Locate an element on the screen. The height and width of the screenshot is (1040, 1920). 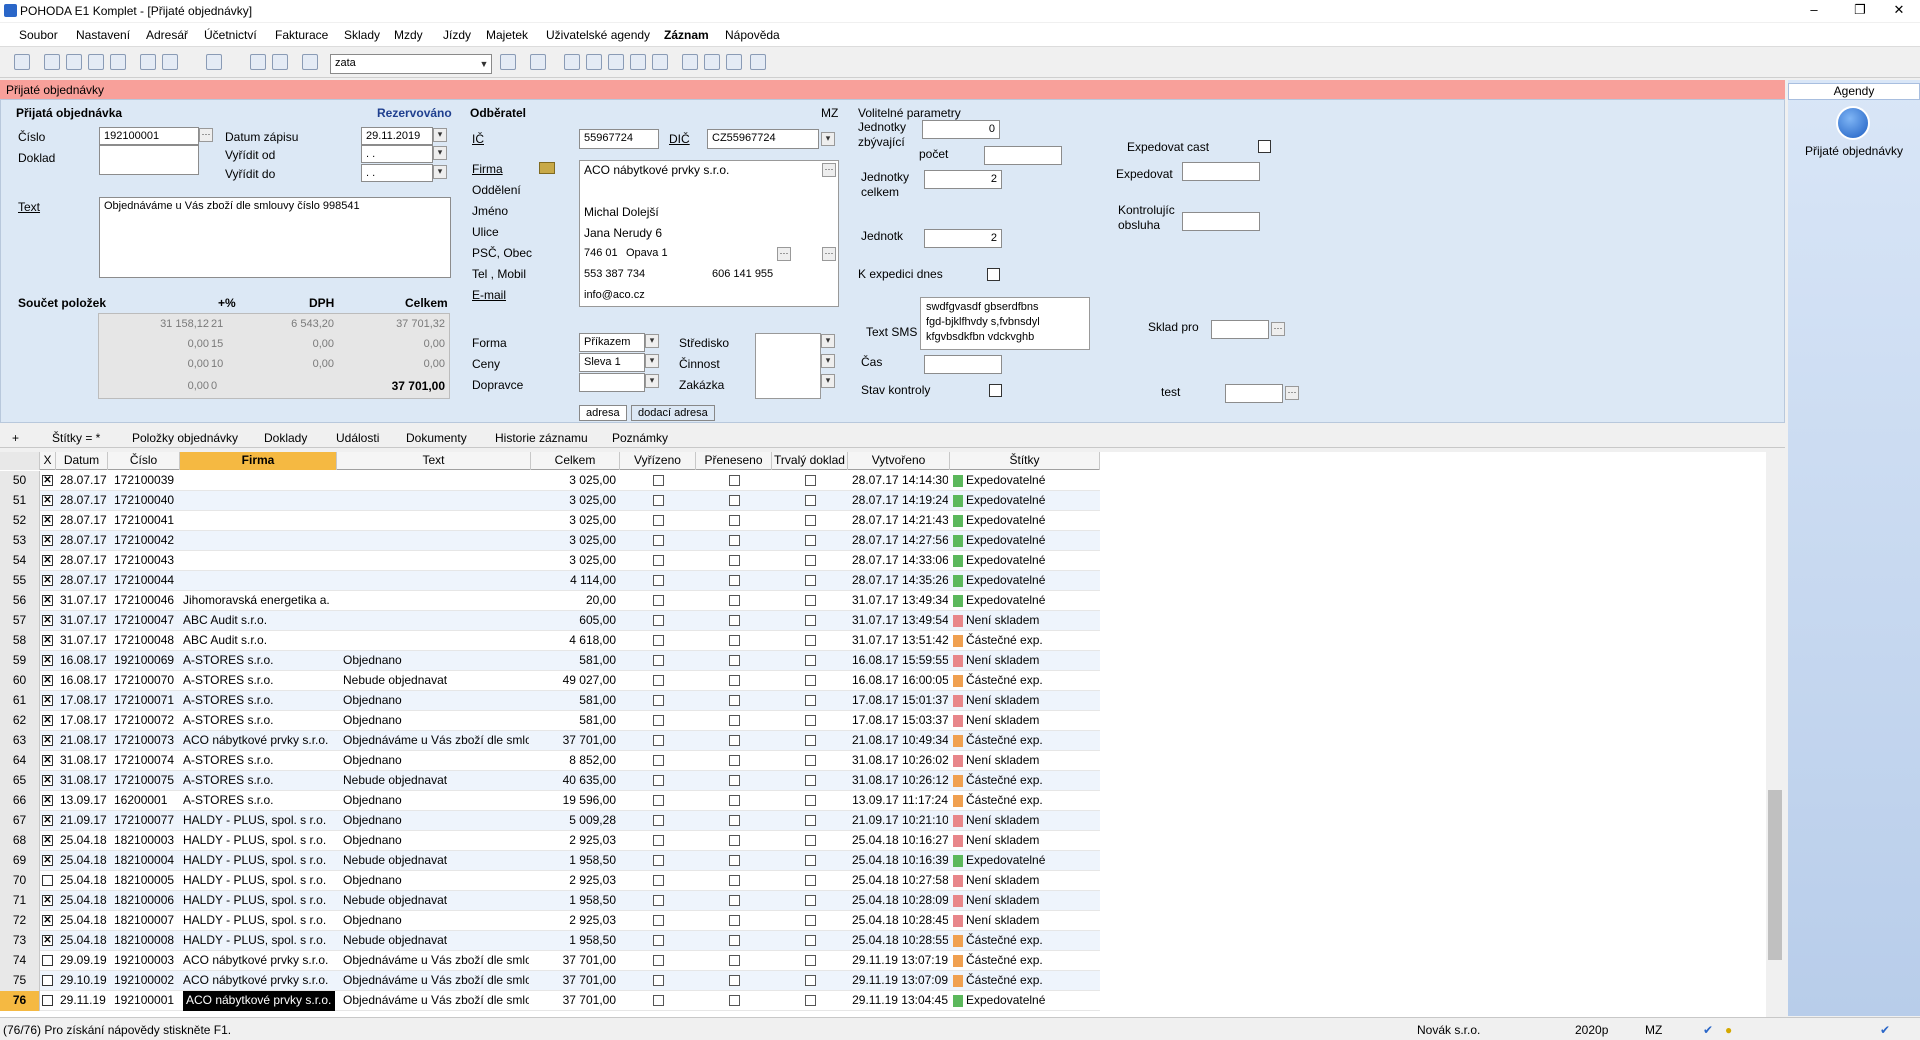
firma-picker-button: ⋯ is located at coordinates (829, 170).